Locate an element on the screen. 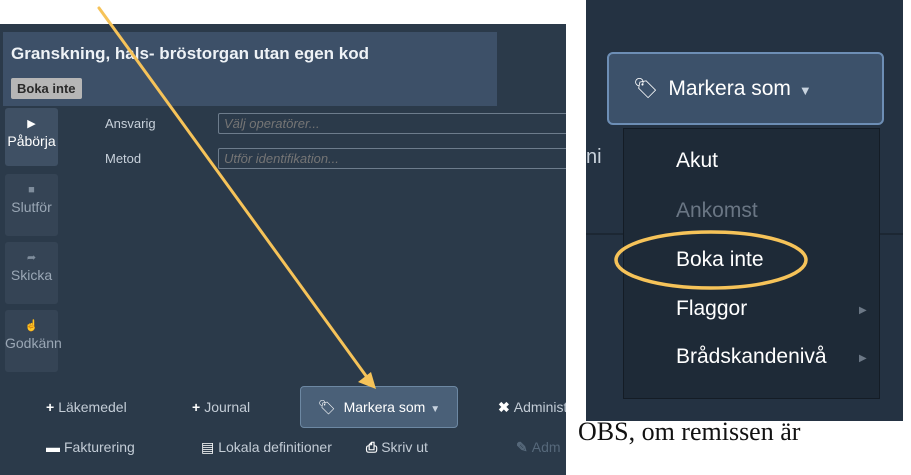 This screenshot has height=475, width=911. highlight-ellipse is located at coordinates (711, 260).